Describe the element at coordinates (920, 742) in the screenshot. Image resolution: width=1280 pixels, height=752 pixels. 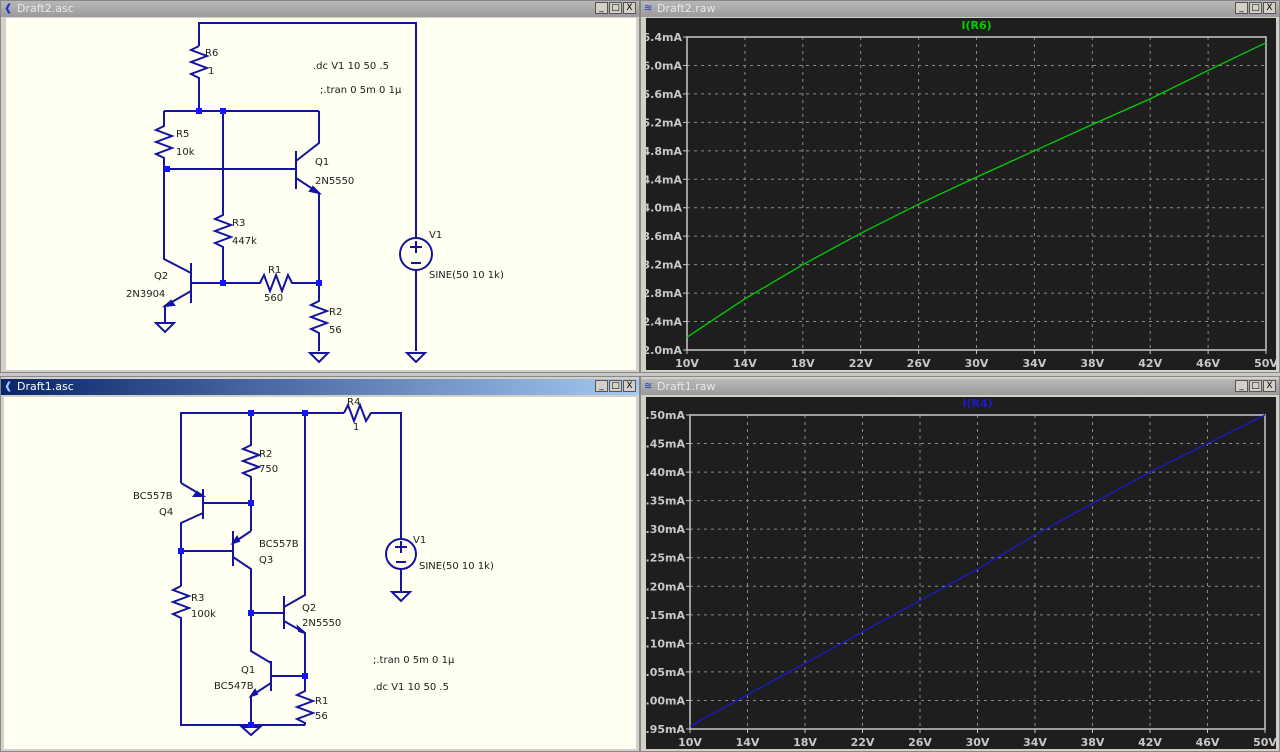
I see `x-tick-label: 26V` at that location.